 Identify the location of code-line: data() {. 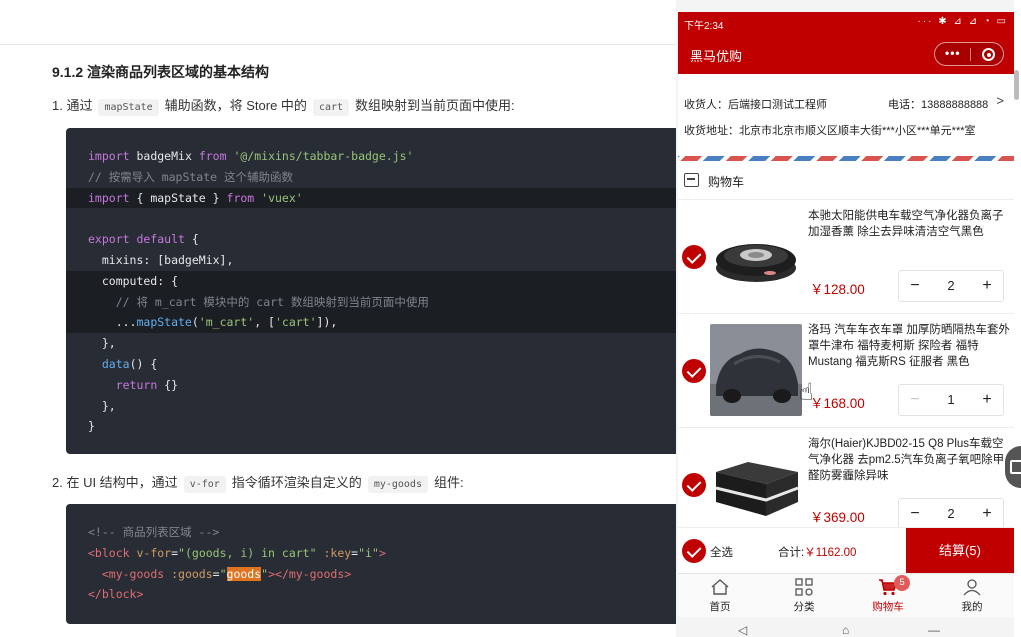
(129, 363).